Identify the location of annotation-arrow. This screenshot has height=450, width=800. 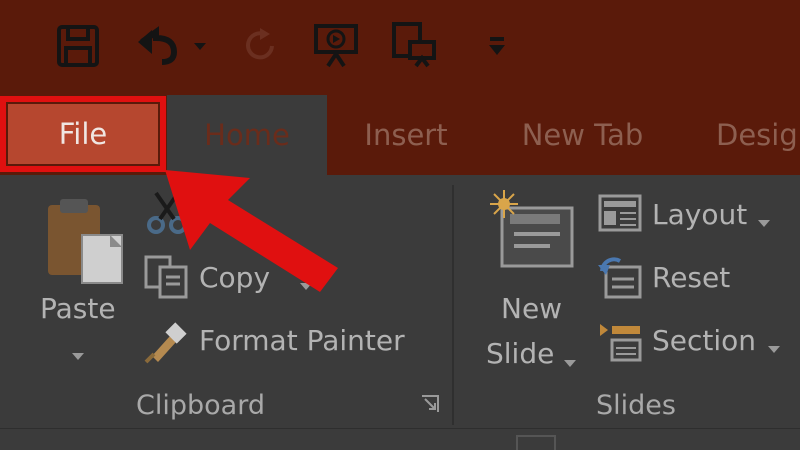
(251, 231).